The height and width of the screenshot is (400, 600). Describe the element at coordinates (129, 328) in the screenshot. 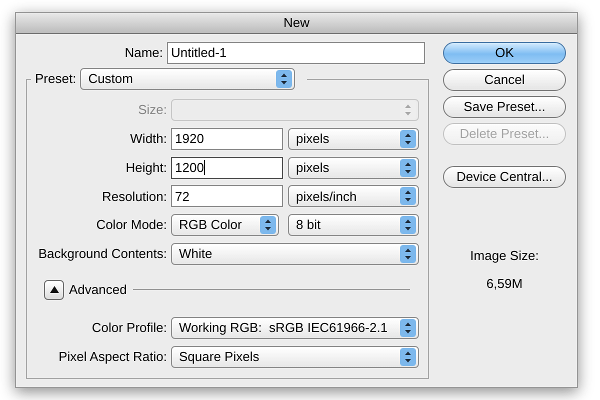

I see `field-label: Color Profile:` at that location.